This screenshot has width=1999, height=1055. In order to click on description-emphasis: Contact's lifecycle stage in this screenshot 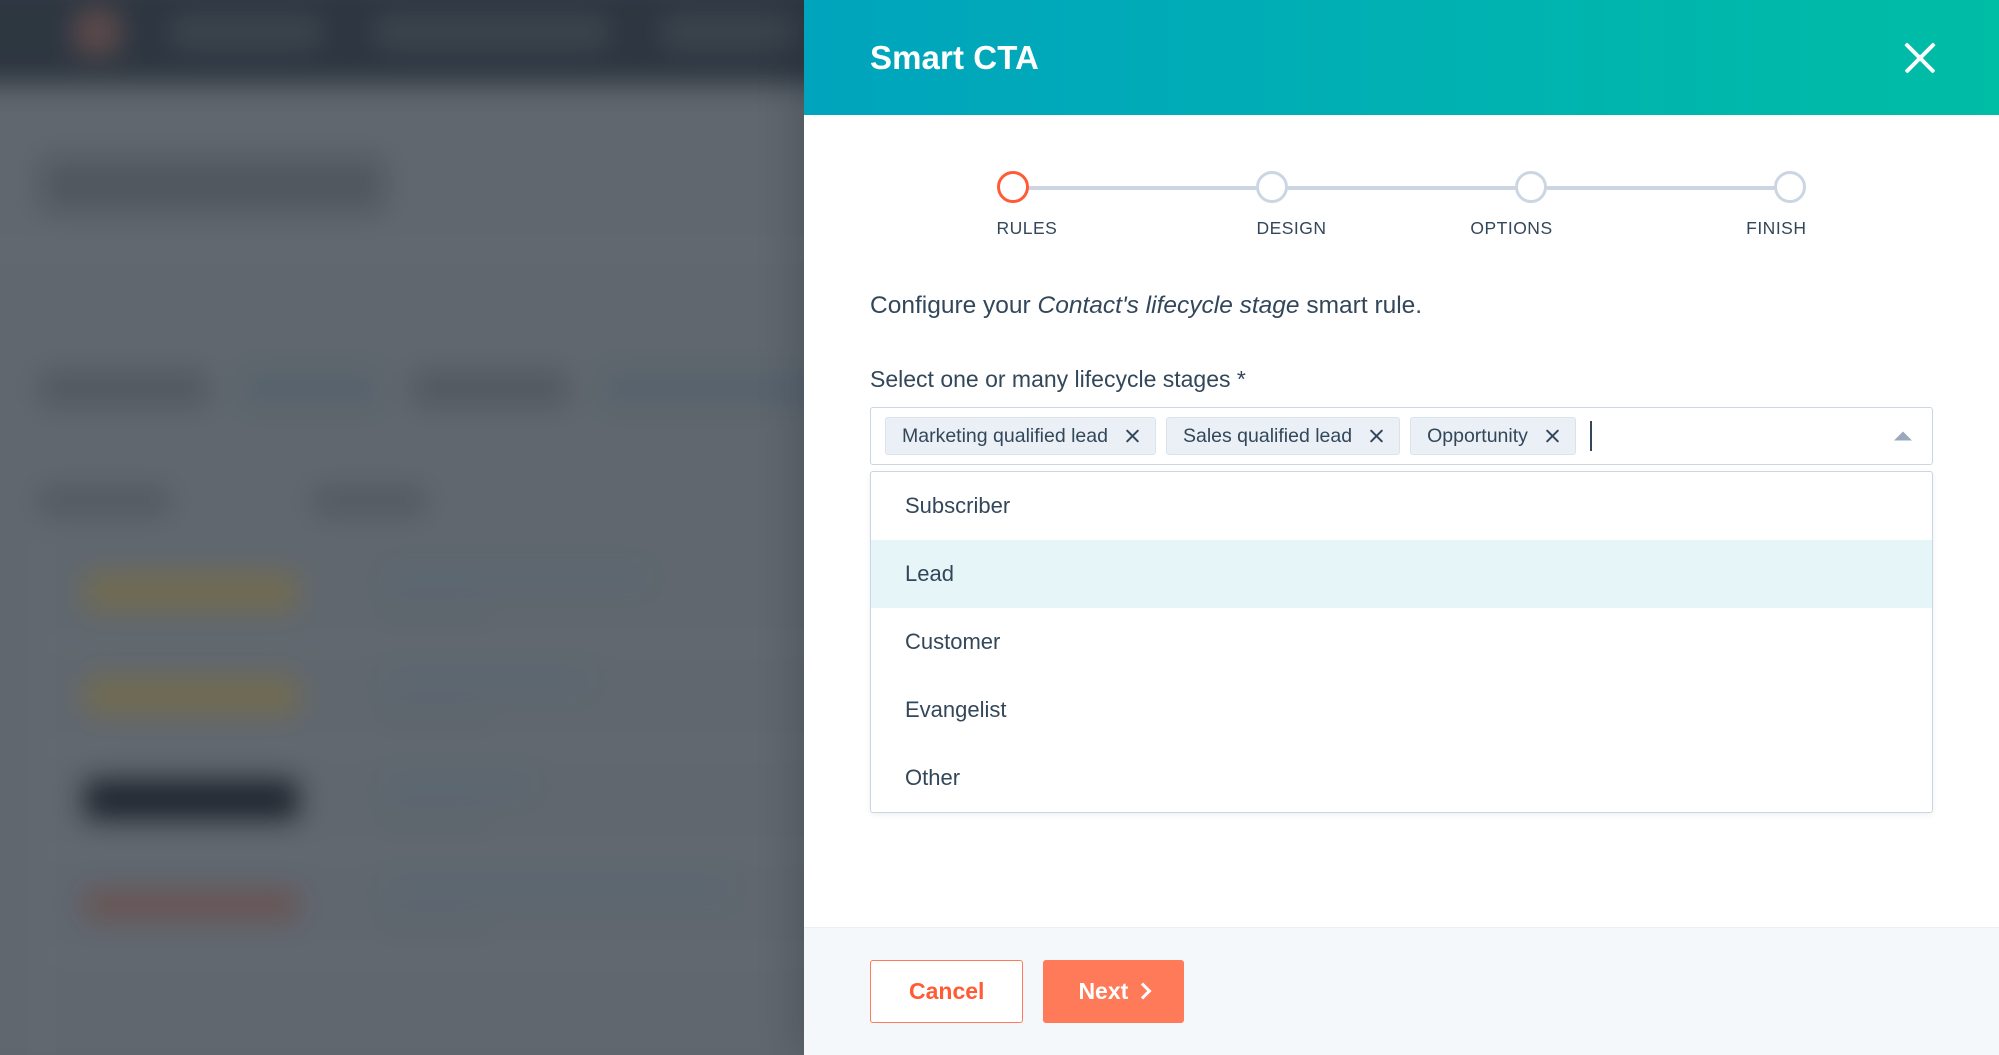, I will do `click(1168, 305)`.